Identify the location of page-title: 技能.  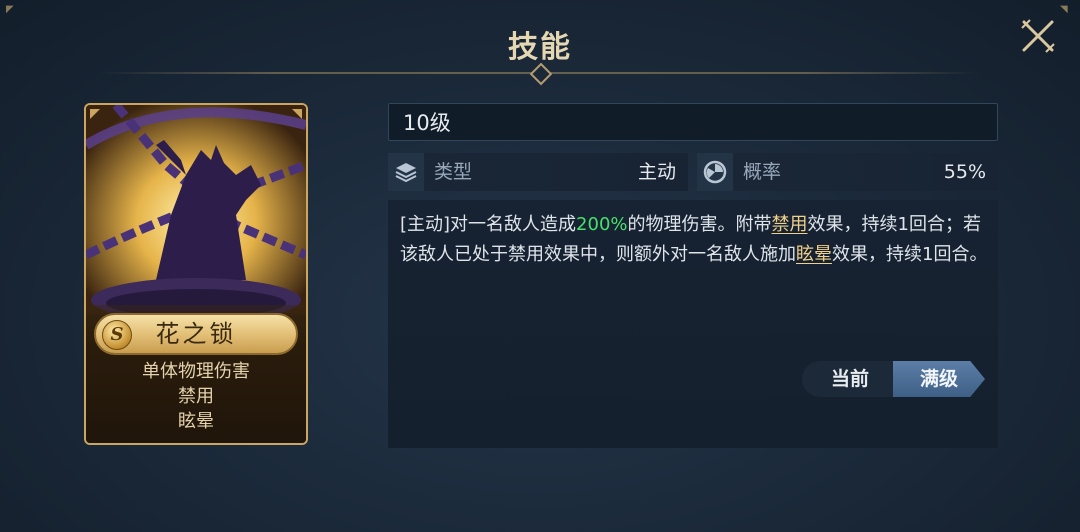
(540, 47).